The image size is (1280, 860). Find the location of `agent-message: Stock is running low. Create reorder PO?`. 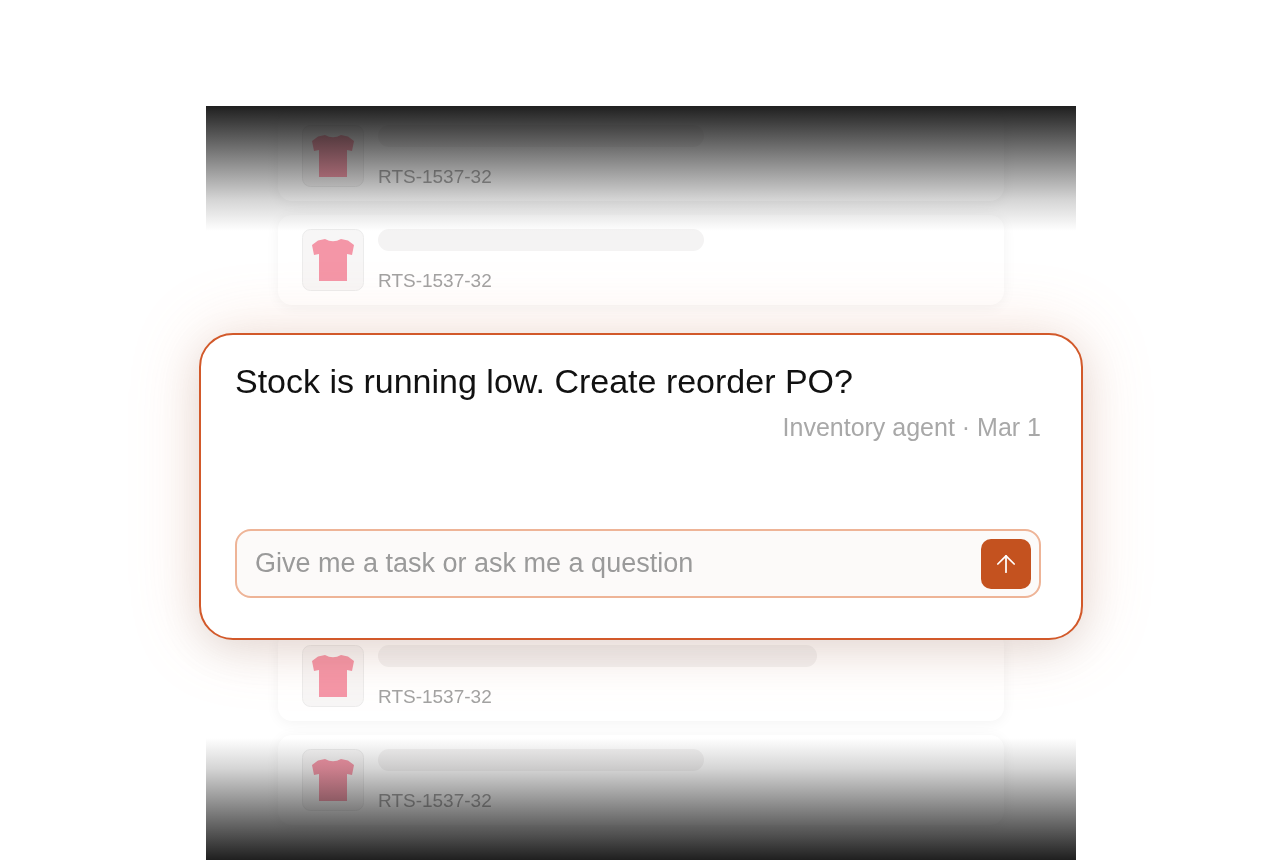

agent-message: Stock is running low. Create reorder PO? is located at coordinates (544, 381).